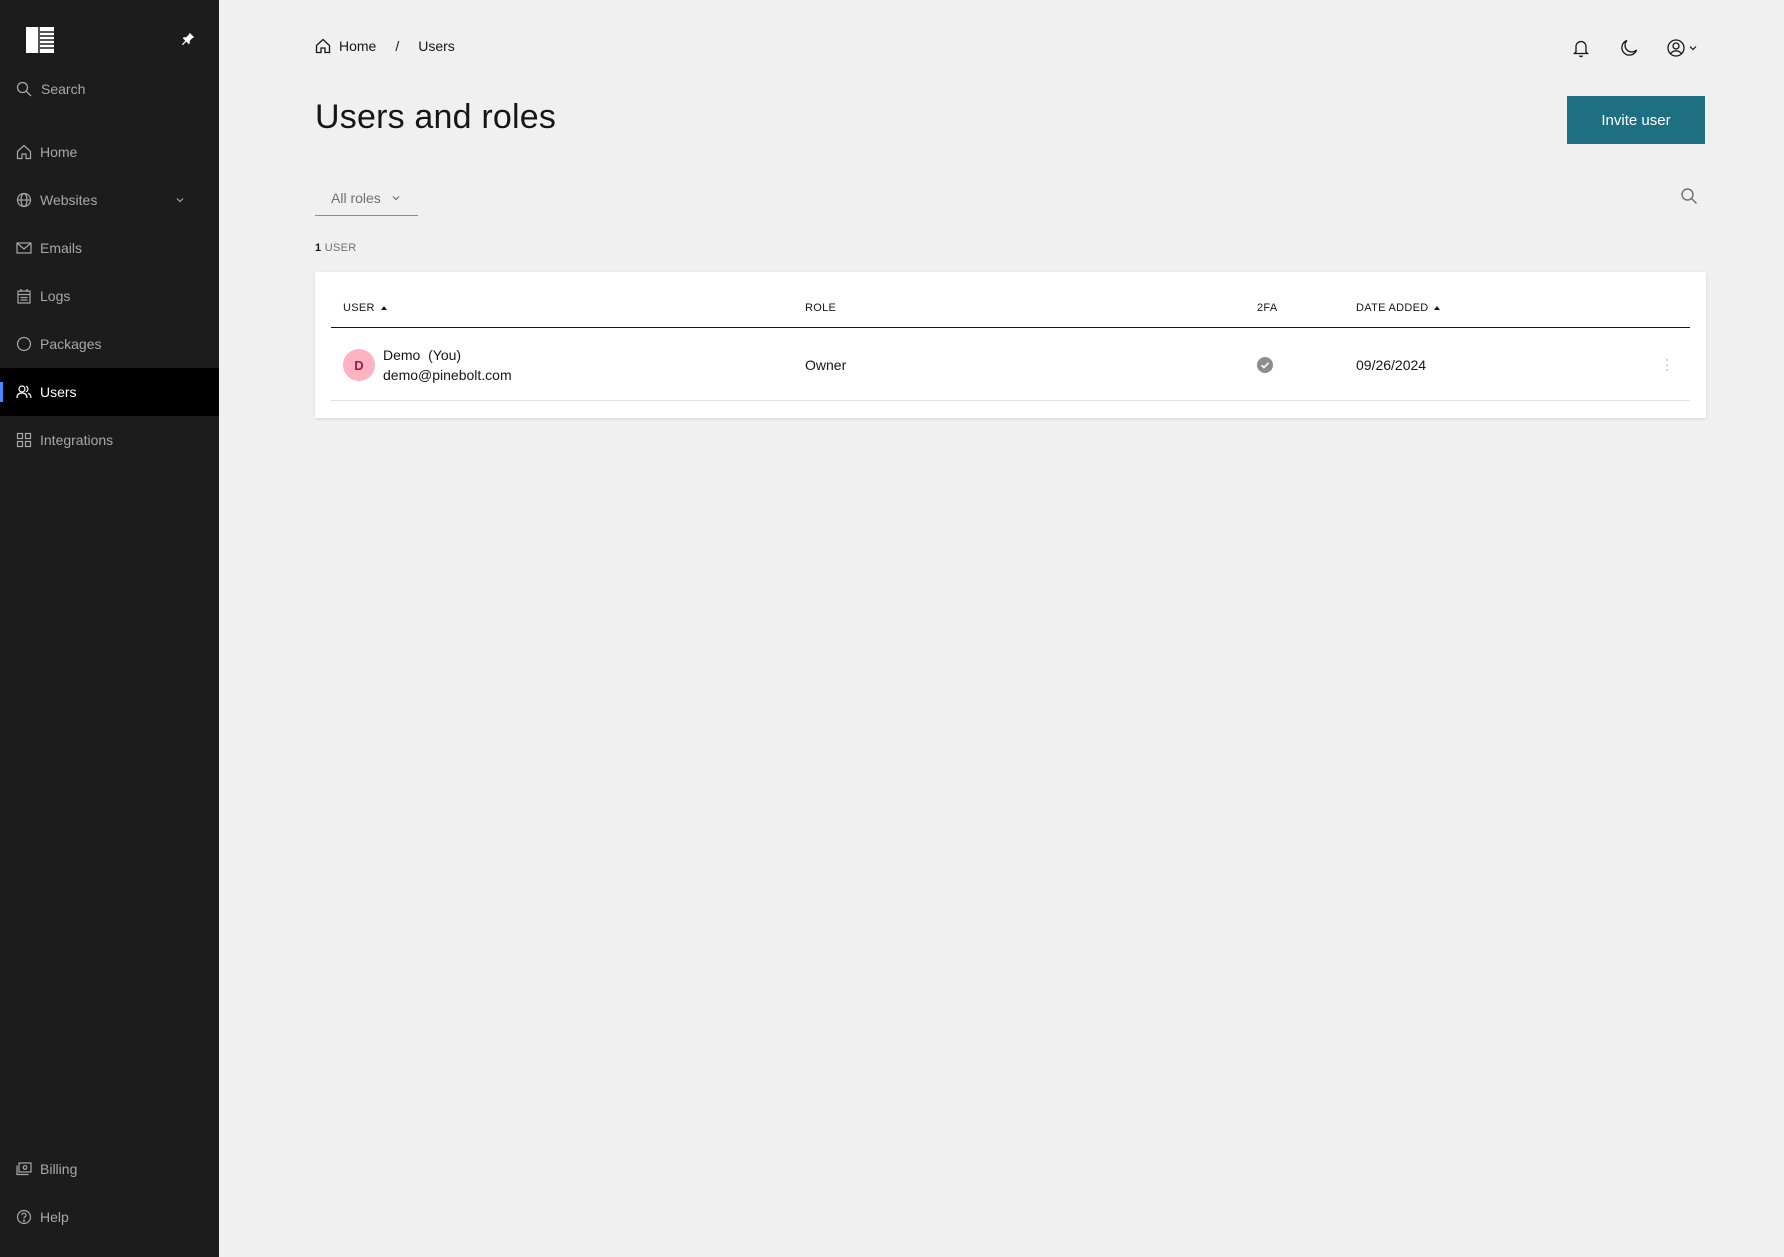 The width and height of the screenshot is (1784, 1257). I want to click on user-count-number: 1, so click(318, 248).